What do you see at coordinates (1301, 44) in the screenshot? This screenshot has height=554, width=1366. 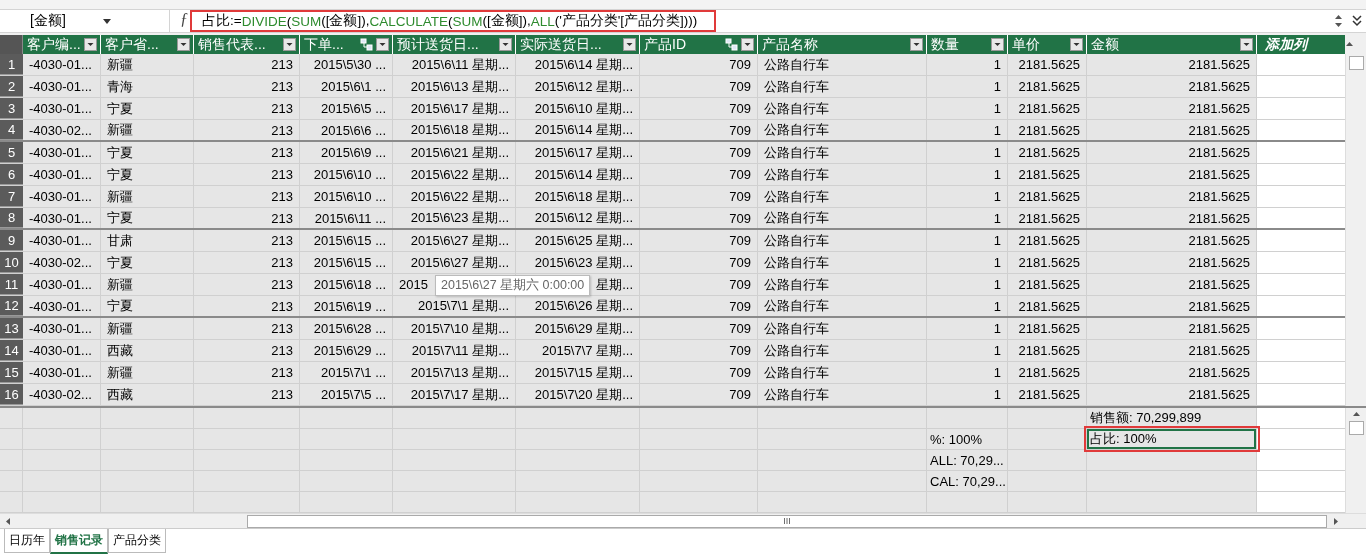 I see `add-column-header: 添加列` at bounding box center [1301, 44].